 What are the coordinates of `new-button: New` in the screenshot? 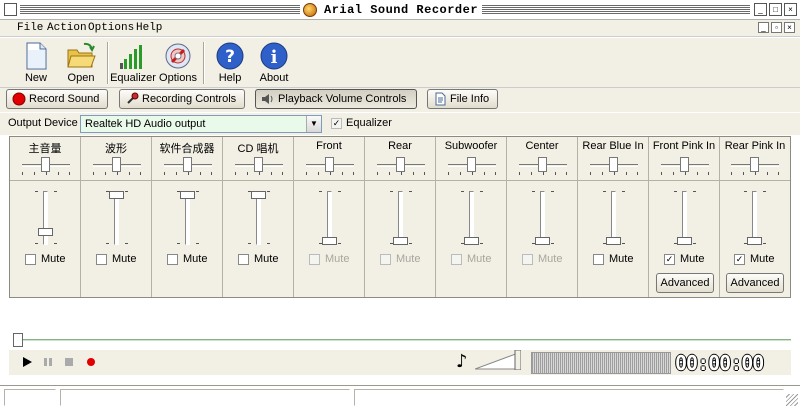 It's located at (36, 63).